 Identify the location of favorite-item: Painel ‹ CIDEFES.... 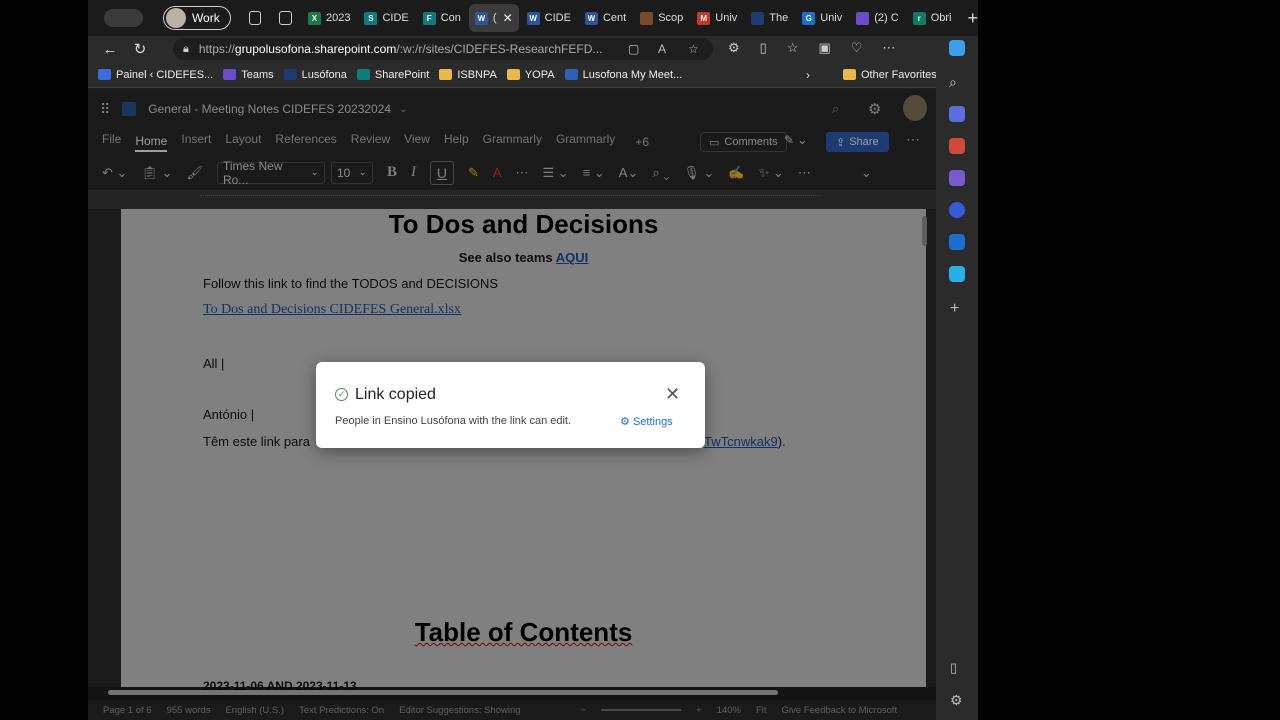
(155, 75).